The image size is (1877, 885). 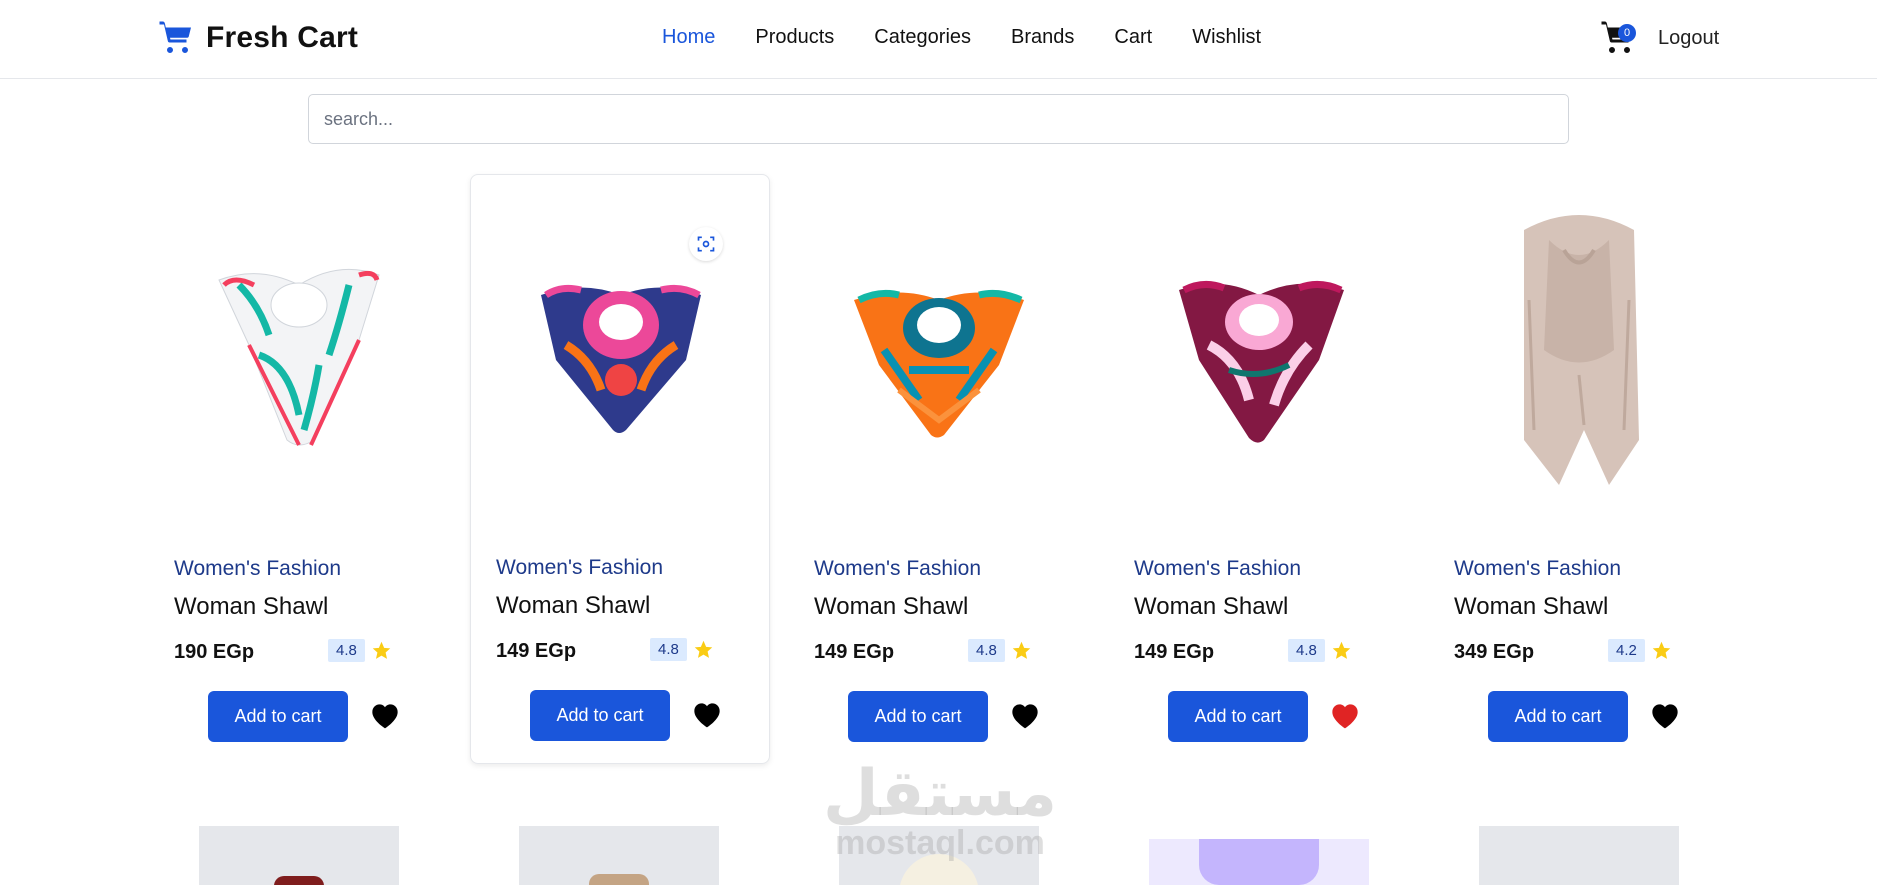 What do you see at coordinates (940, 843) in the screenshot?
I see `watermark-latin: mostaql.com` at bounding box center [940, 843].